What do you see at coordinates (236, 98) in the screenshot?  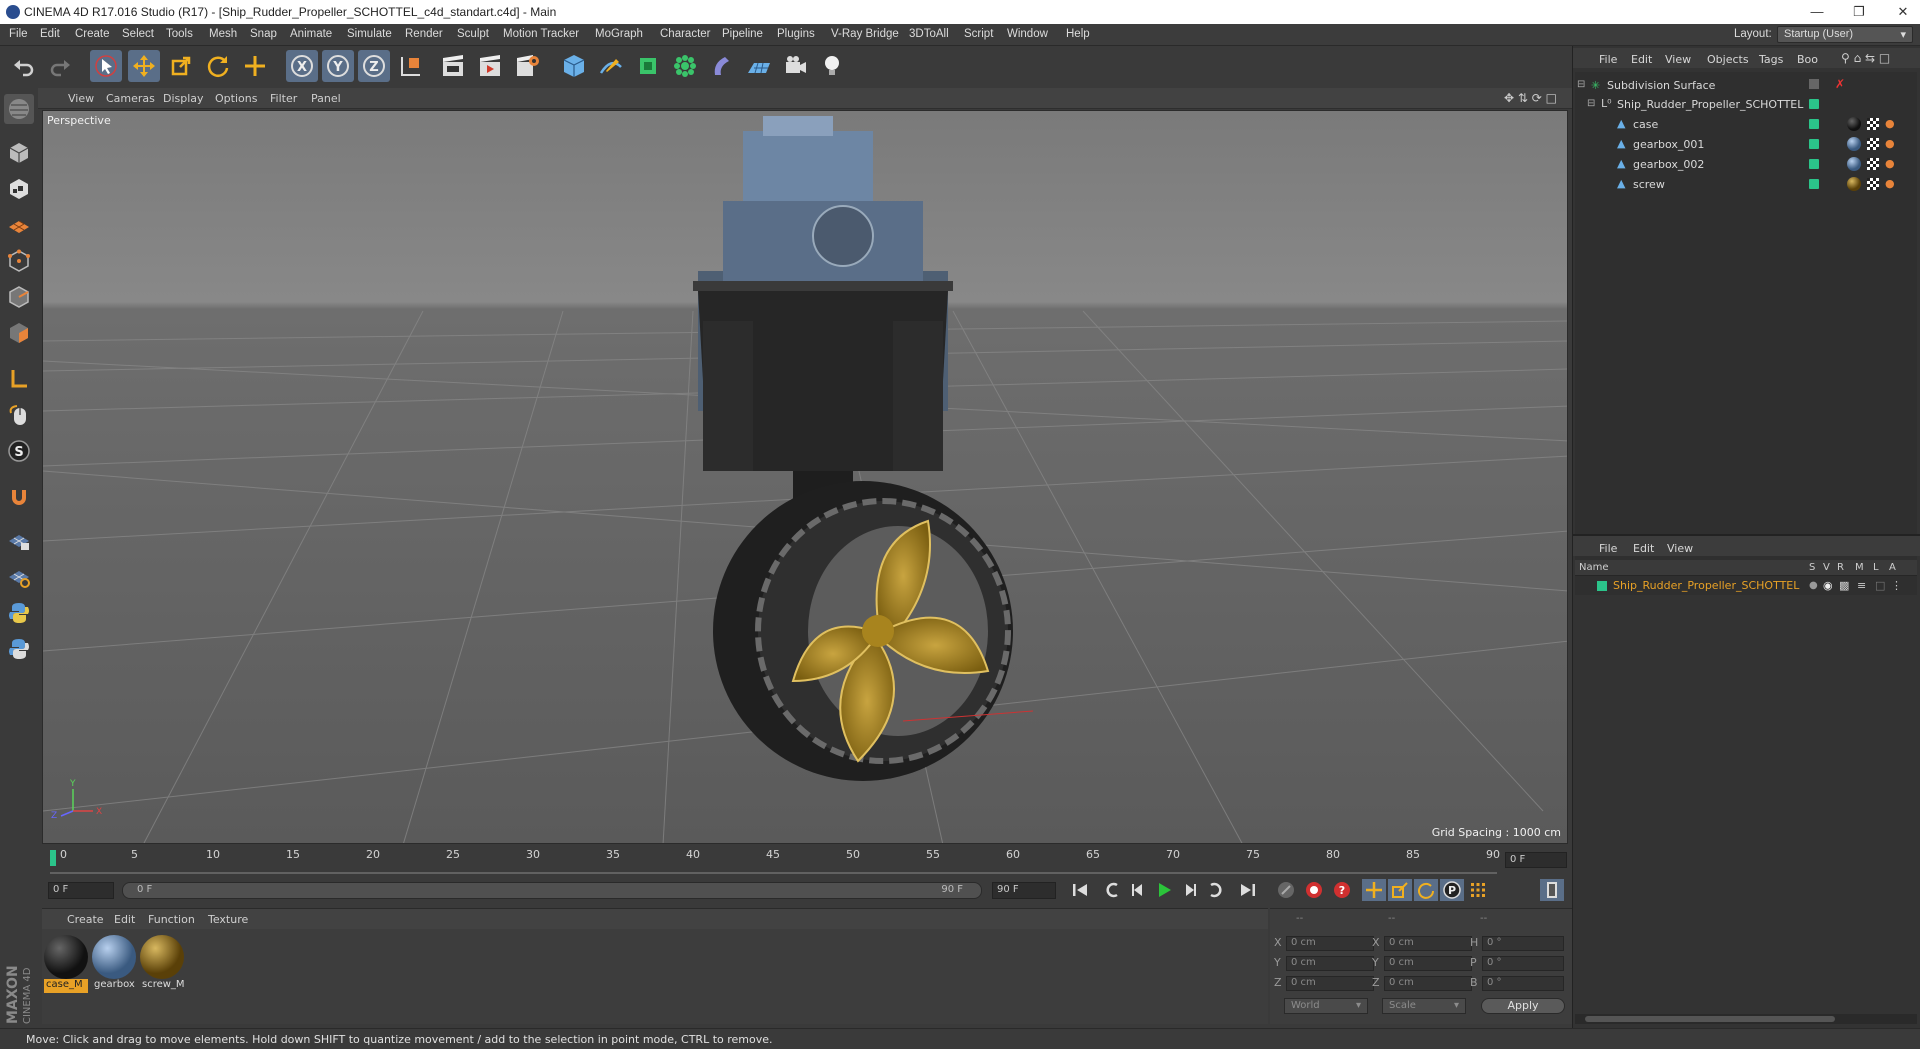 I see `viewport-menu-options: Options` at bounding box center [236, 98].